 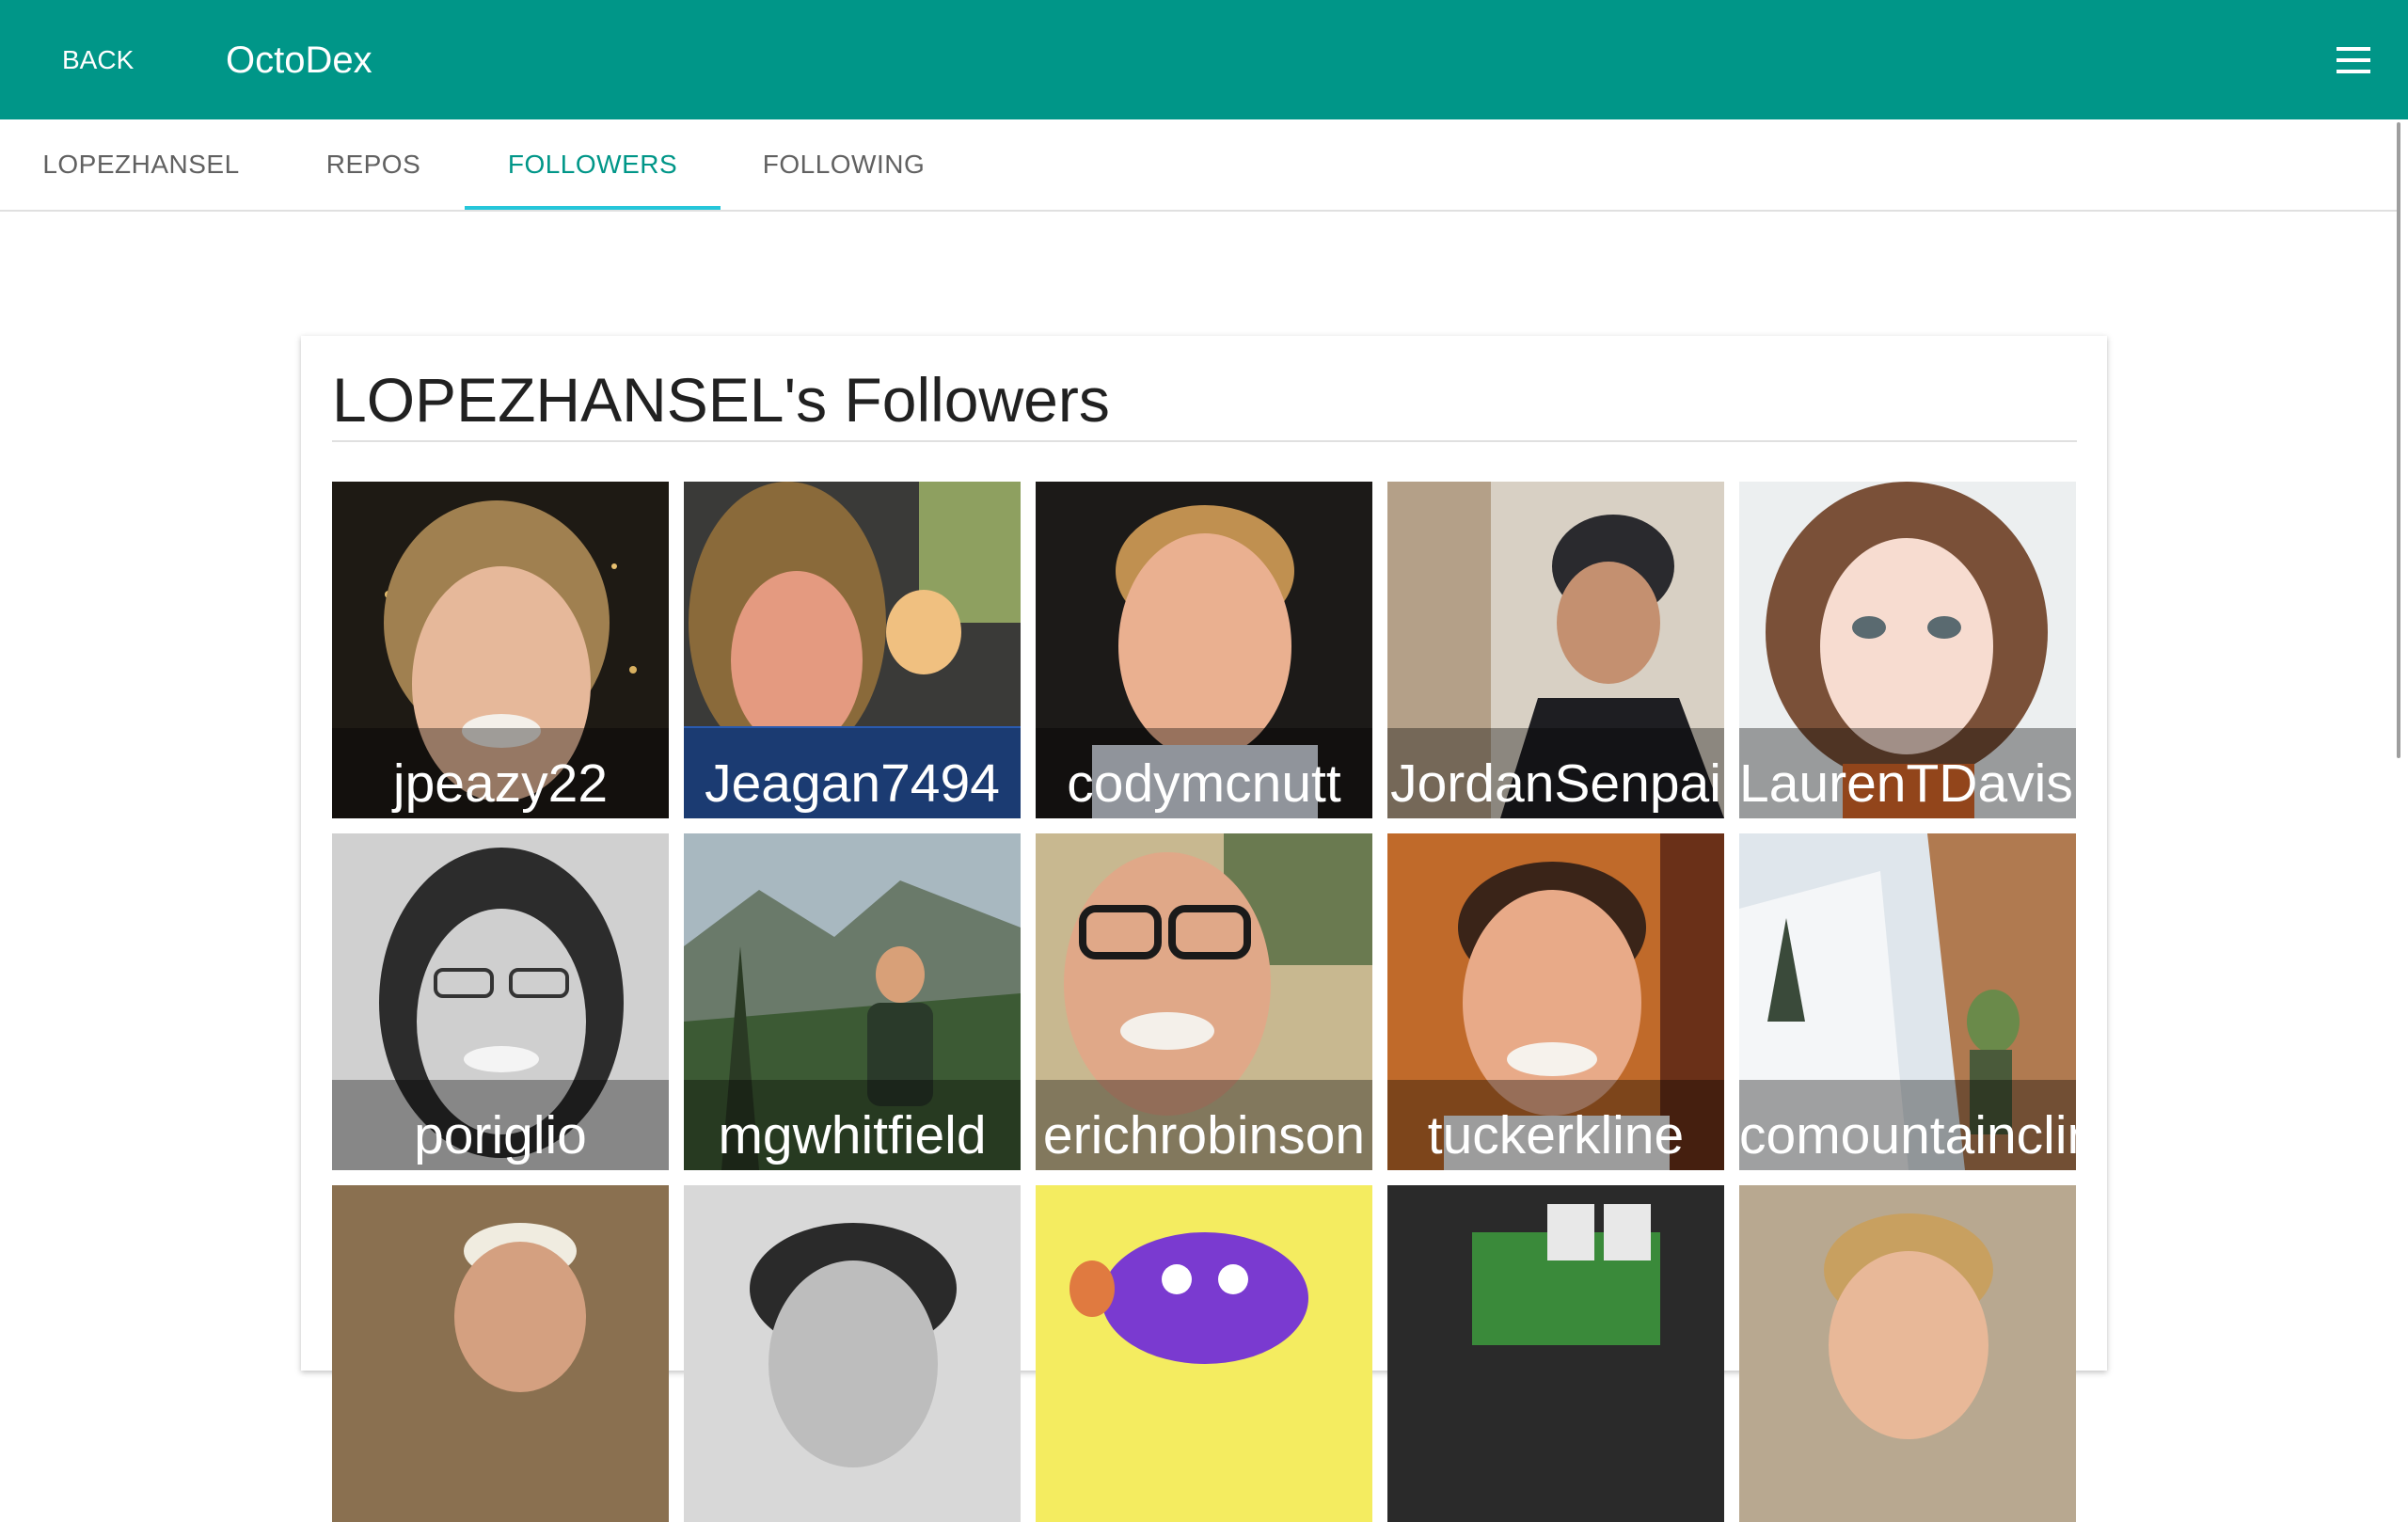 I want to click on back-button: BACK, so click(x=98, y=61).